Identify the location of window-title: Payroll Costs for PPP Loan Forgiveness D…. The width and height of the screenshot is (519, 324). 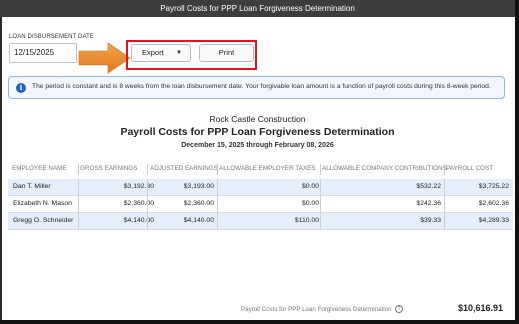
(257, 8).